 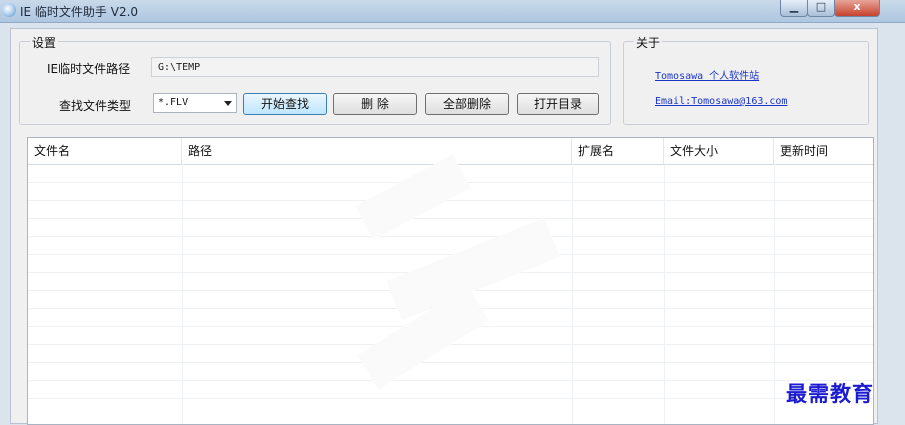 What do you see at coordinates (452, 11) in the screenshot?
I see `title-bar: IE 临时文件助手 V2.0 ▁ □ x` at bounding box center [452, 11].